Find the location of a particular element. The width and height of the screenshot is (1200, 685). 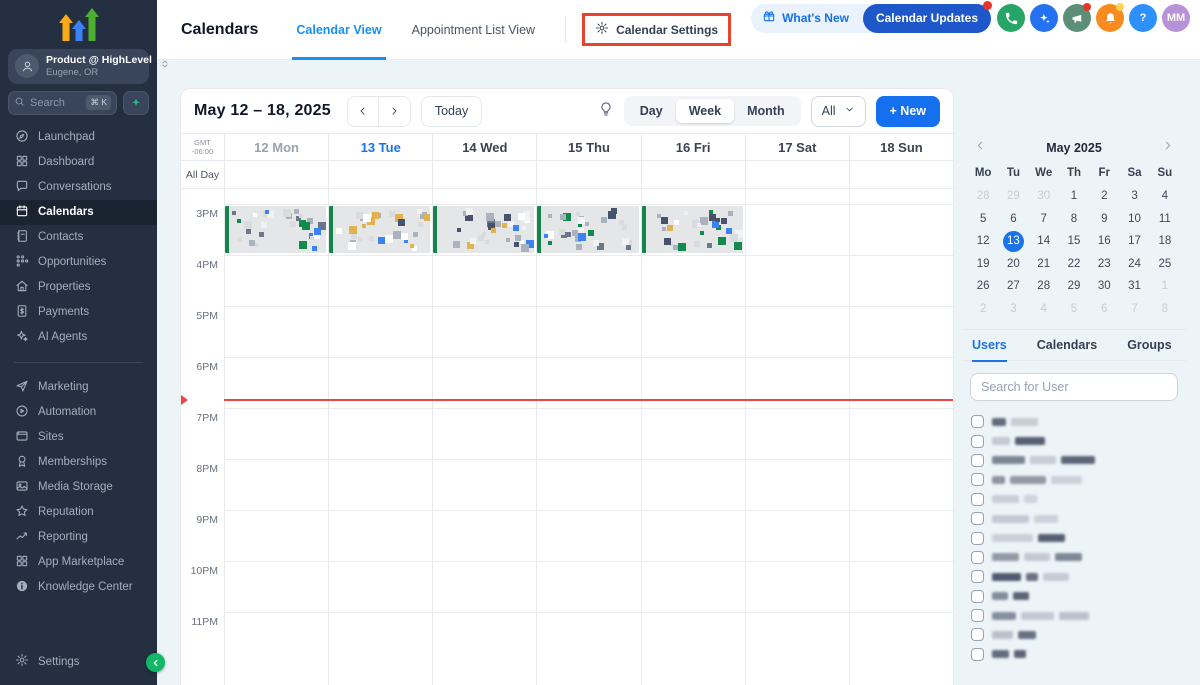

calendar-filter-select: All is located at coordinates (838, 111).